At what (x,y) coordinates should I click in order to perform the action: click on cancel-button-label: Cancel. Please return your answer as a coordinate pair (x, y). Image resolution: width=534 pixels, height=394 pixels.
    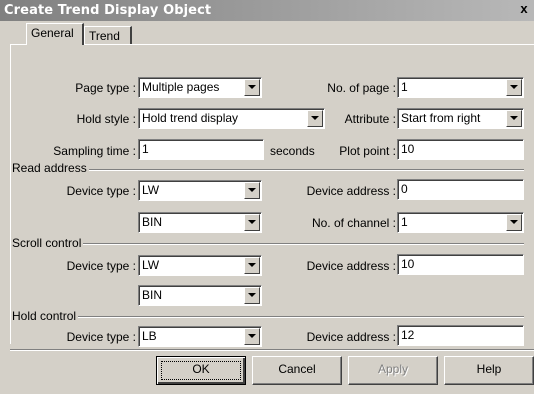
    Looking at the image, I should click on (297, 369).